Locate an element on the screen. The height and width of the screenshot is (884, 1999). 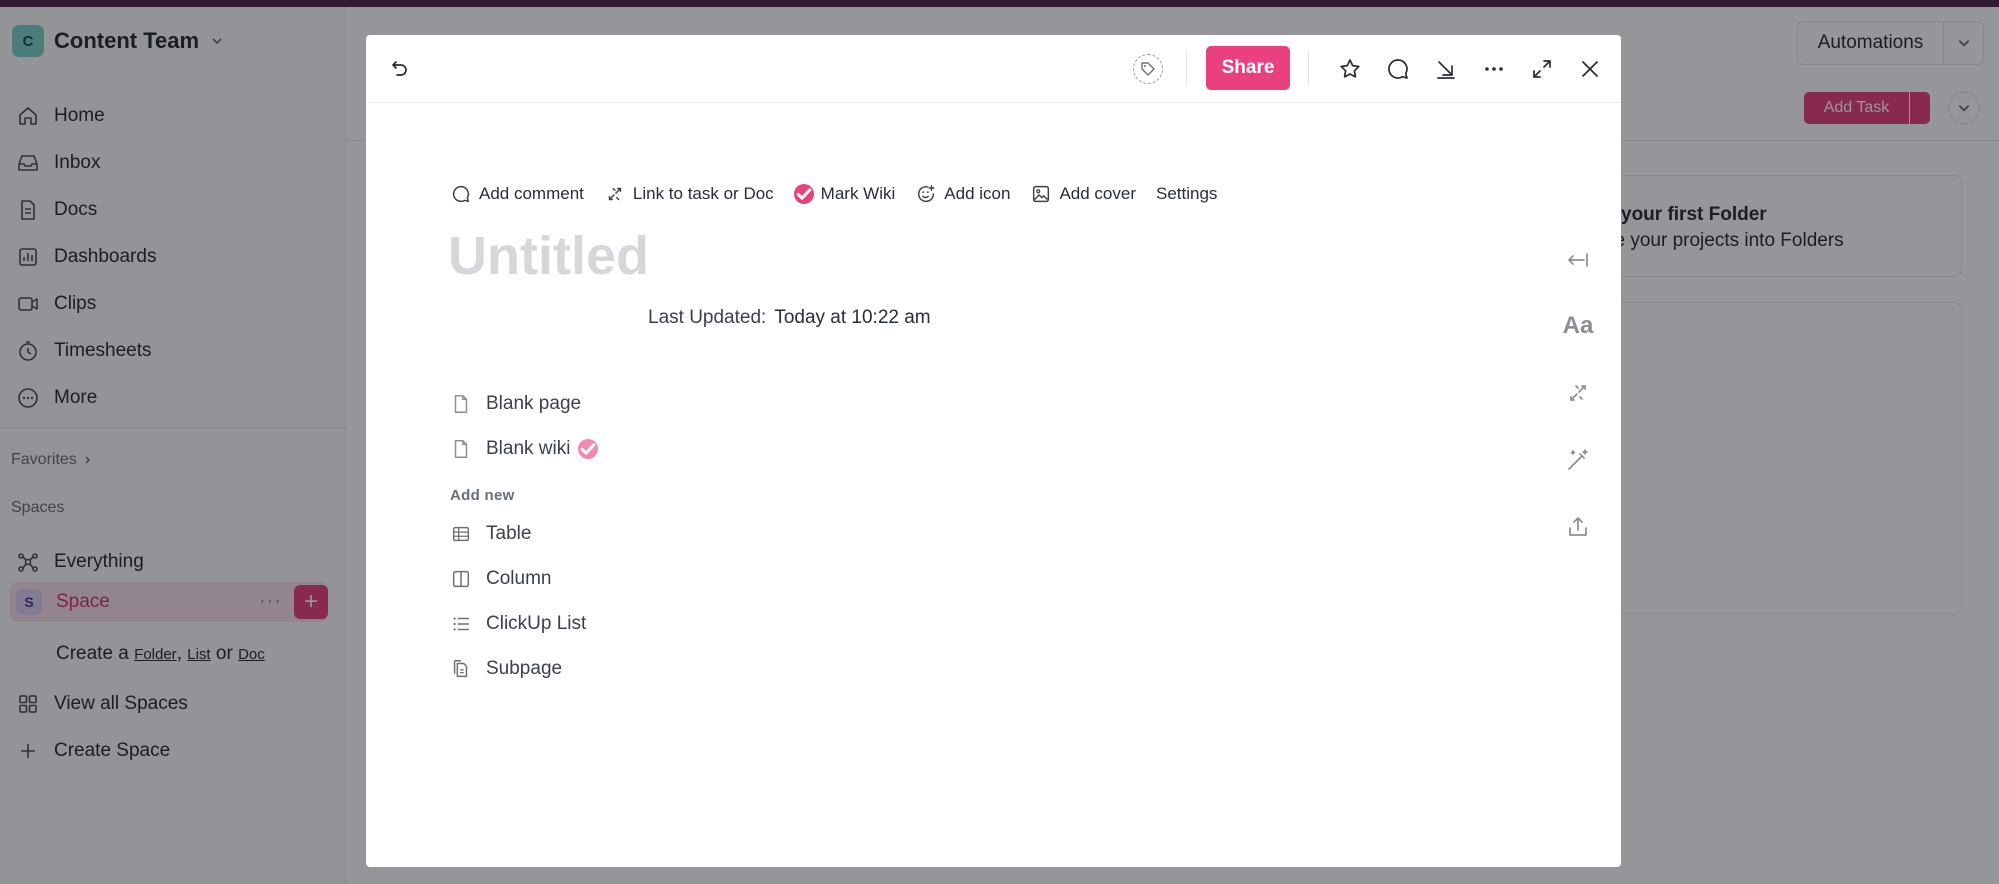
typography-button: Aa is located at coordinates (1578, 326).